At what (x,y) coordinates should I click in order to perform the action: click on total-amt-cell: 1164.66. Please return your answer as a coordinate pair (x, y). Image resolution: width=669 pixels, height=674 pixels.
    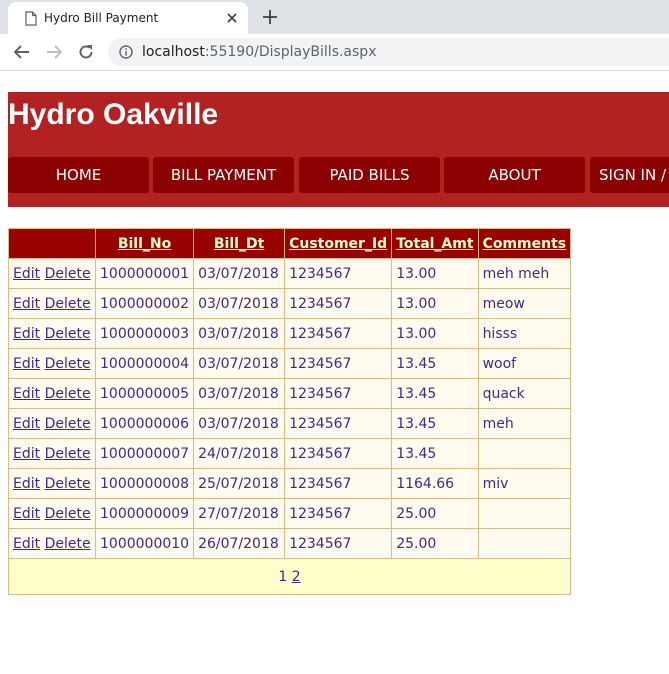
    Looking at the image, I should click on (435, 483).